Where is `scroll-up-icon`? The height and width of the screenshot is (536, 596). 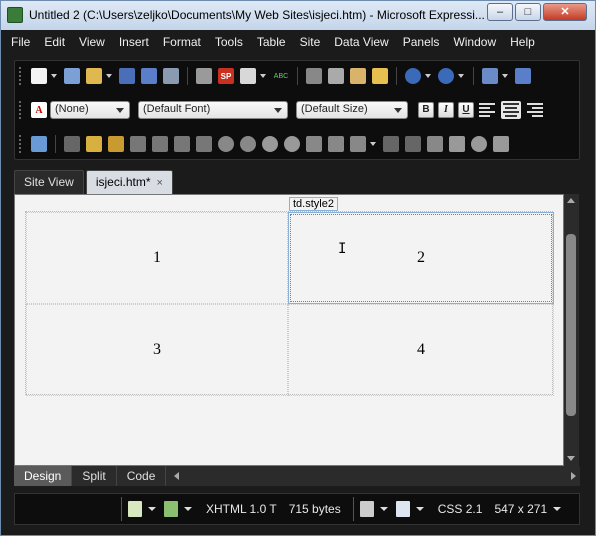
scroll-up-icon is located at coordinates (571, 200).